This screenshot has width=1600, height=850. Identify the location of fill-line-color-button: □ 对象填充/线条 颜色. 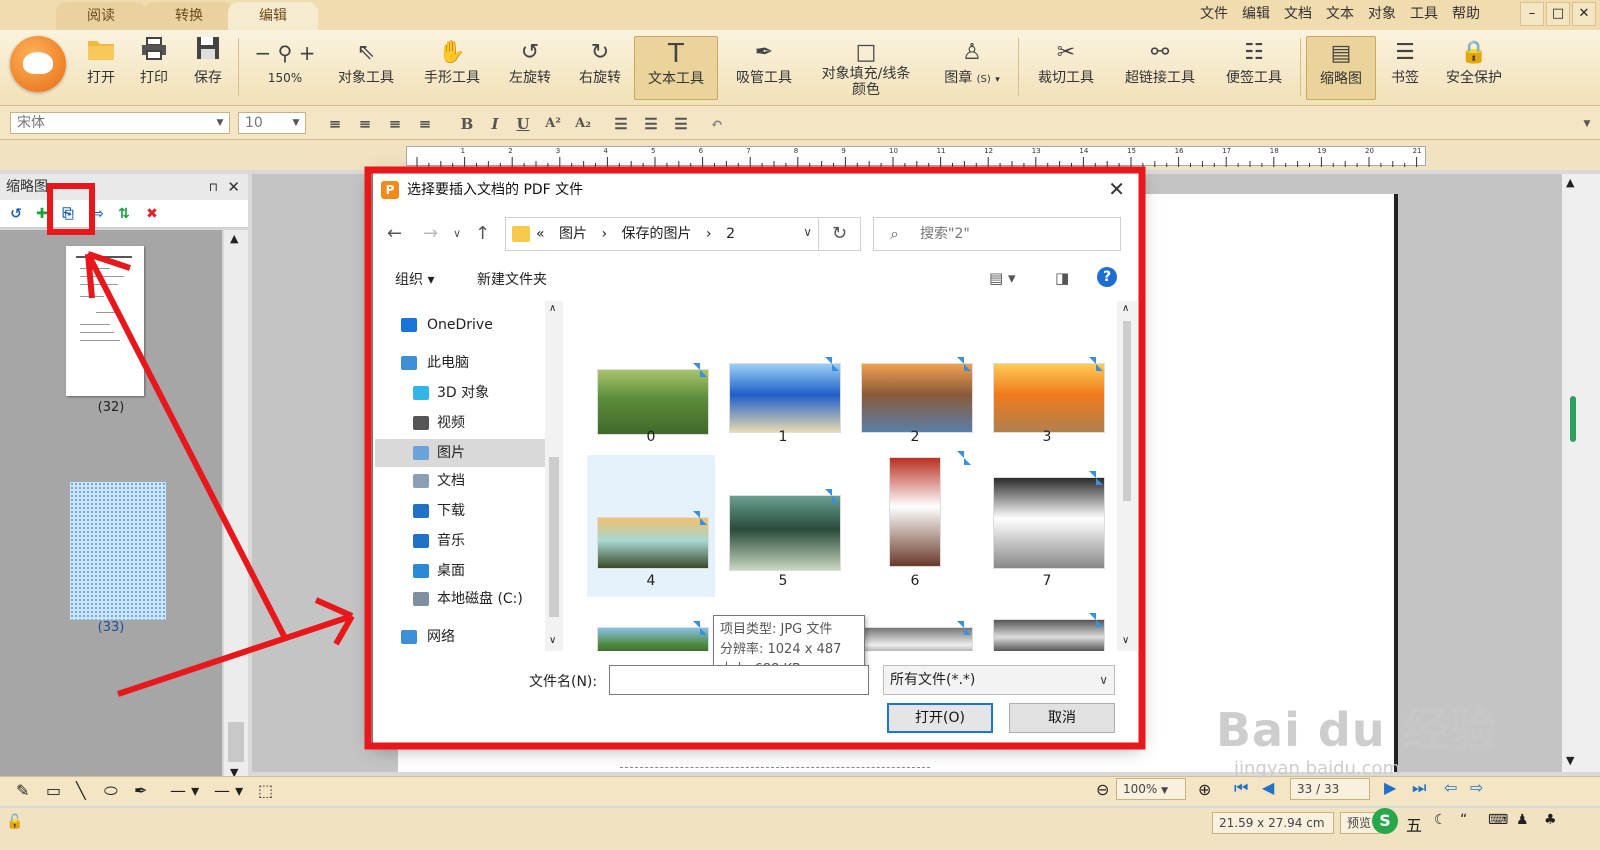
(866, 68).